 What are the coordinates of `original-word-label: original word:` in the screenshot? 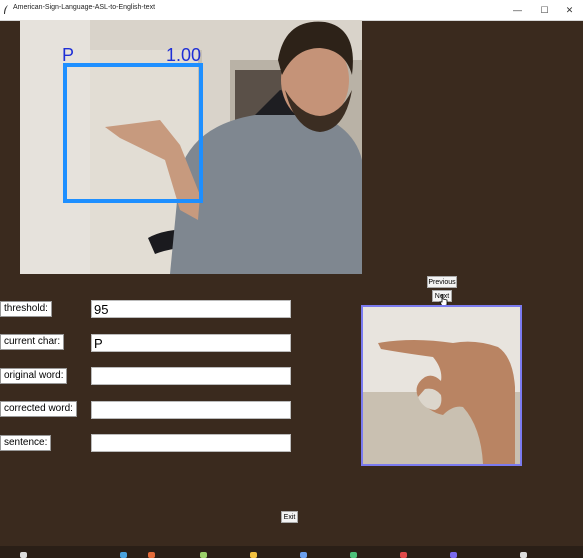 It's located at (34, 376).